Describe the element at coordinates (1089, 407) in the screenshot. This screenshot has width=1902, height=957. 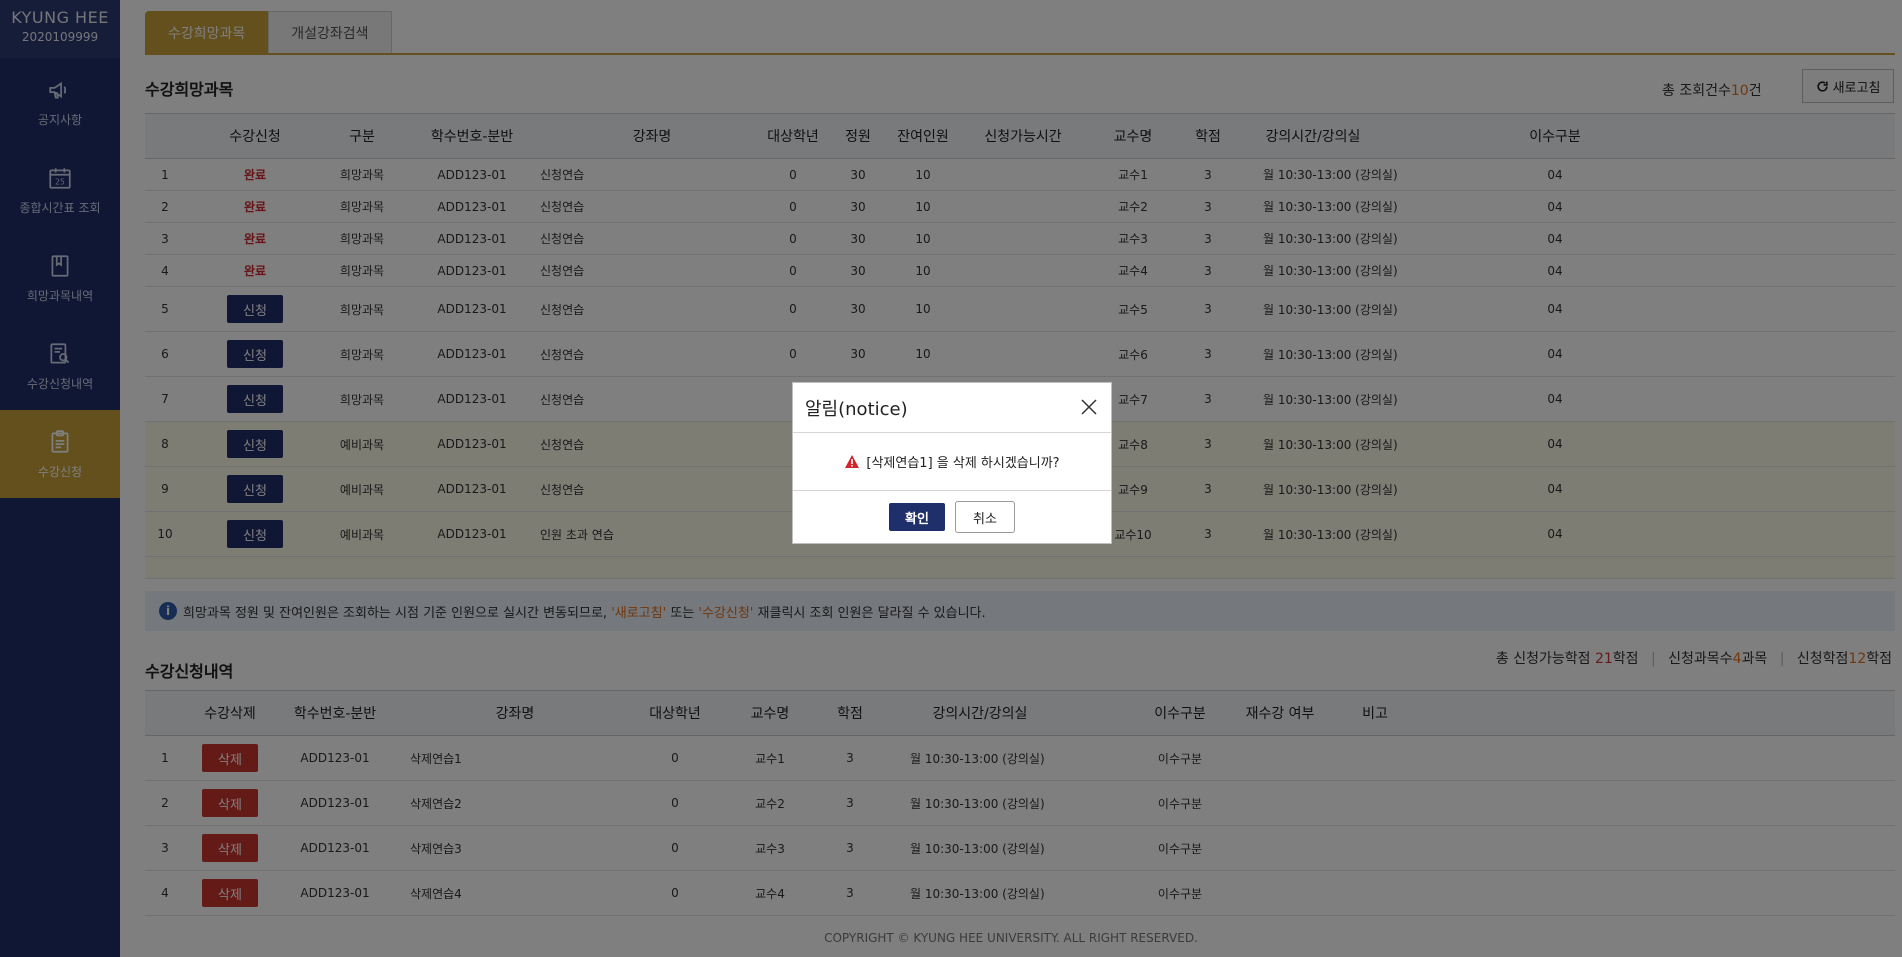
I see `close-icon` at that location.